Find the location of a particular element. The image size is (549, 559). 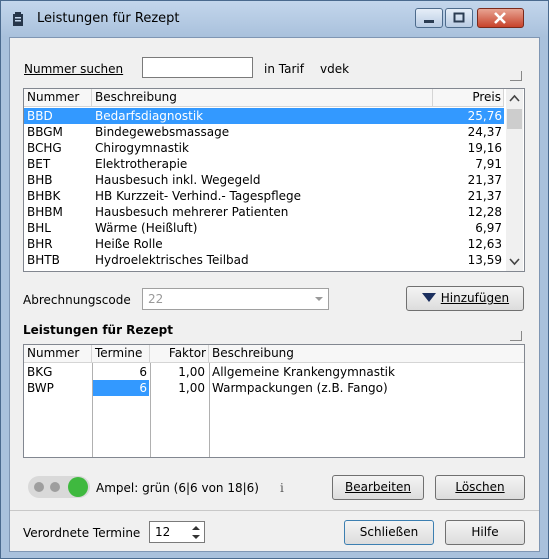

abrechnungscode-select: 22 is located at coordinates (235, 299).